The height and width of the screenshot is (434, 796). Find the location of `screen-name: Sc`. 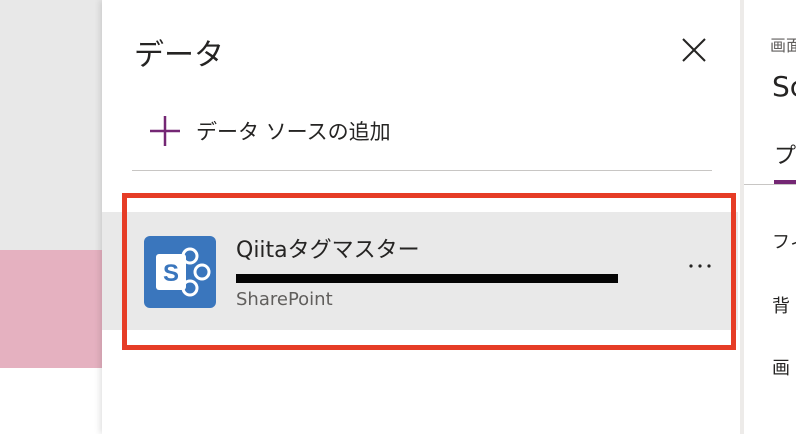

screen-name: Sc is located at coordinates (784, 86).